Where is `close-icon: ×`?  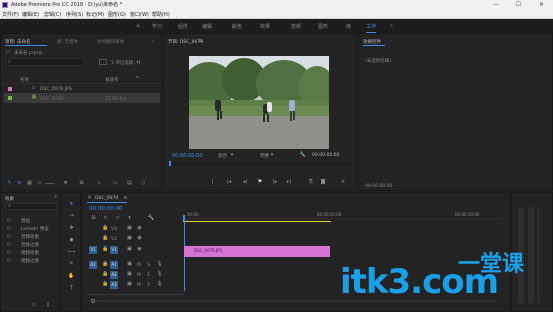 close-icon: × is located at coordinates (89, 198).